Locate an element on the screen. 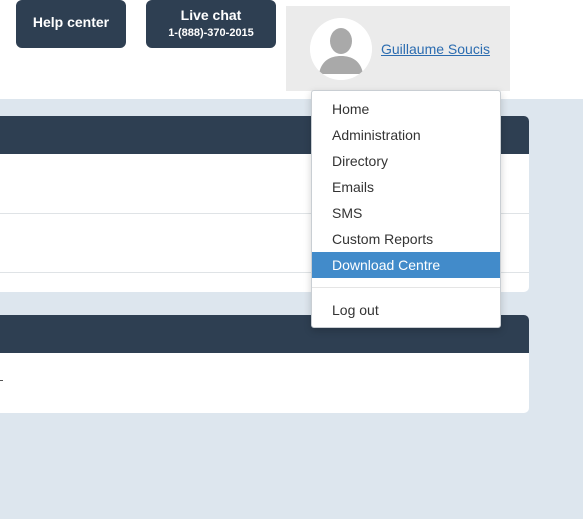 This screenshot has height=519, width=583. help-center-button: Help center is located at coordinates (71, 24).